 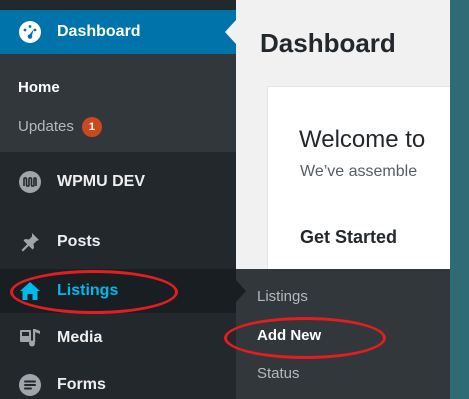 What do you see at coordinates (305, 338) in the screenshot?
I see `annotation-circle-add-new` at bounding box center [305, 338].